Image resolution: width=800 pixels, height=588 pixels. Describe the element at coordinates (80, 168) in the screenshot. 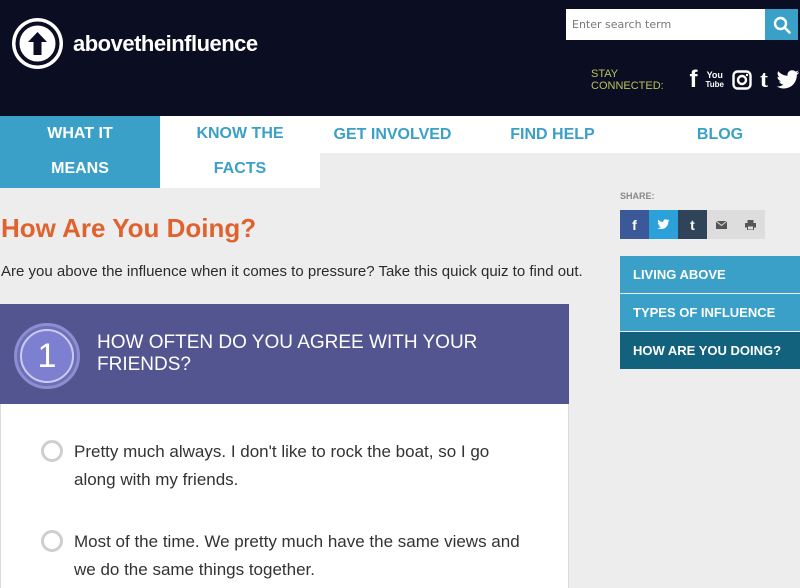

I see `nav-what-it-means-line2: MEANS` at that location.